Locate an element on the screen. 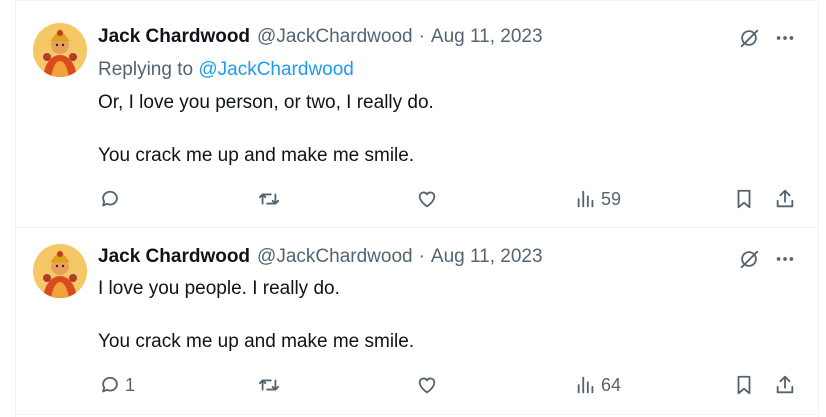  views-button: 64 is located at coordinates (598, 385).